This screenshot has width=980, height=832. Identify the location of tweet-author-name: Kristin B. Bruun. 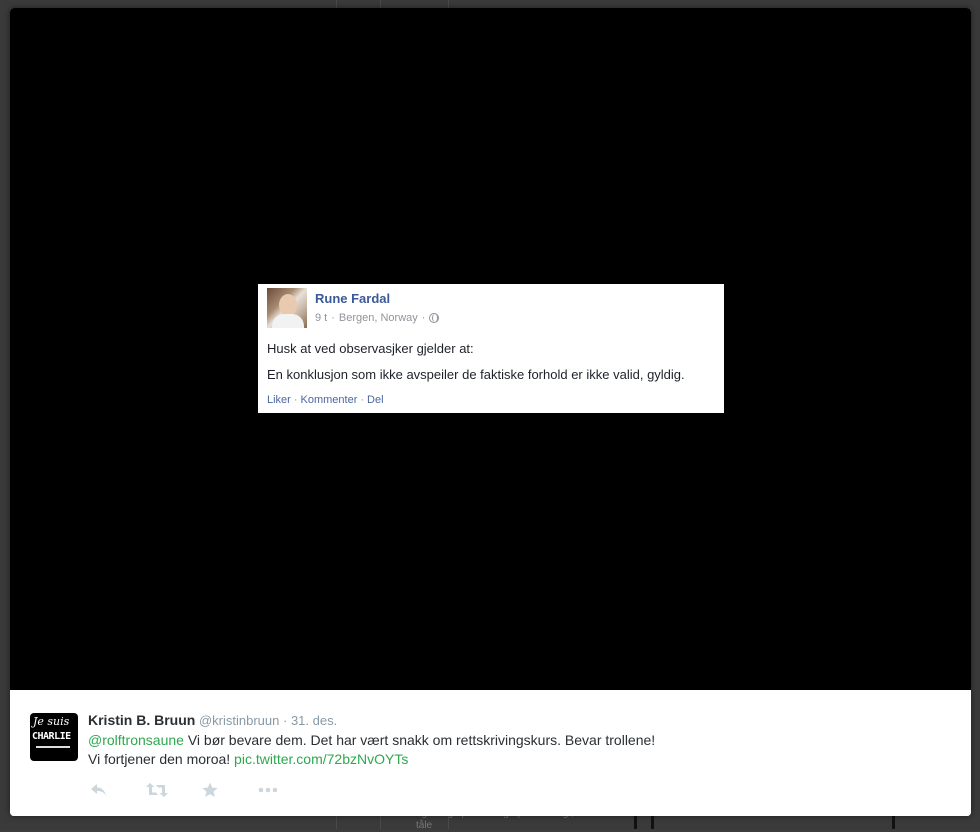
(141, 720).